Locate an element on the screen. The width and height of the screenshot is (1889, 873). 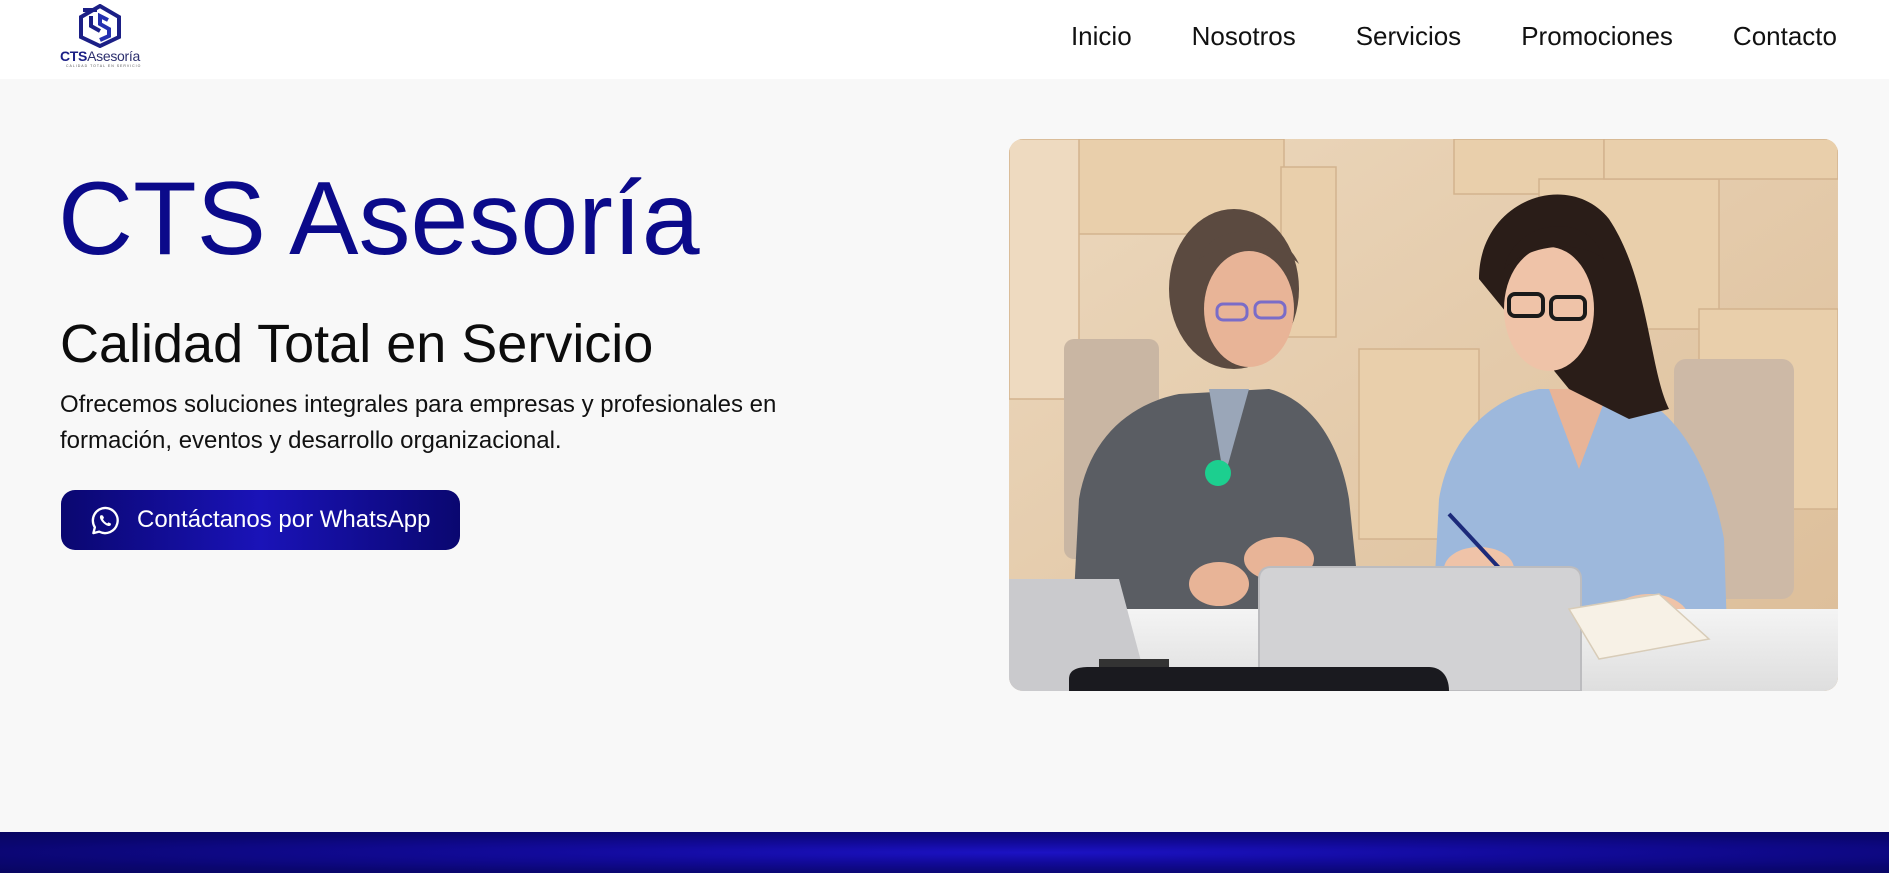
hero-subtitle: Calidad Total en Servicio is located at coordinates (357, 344).